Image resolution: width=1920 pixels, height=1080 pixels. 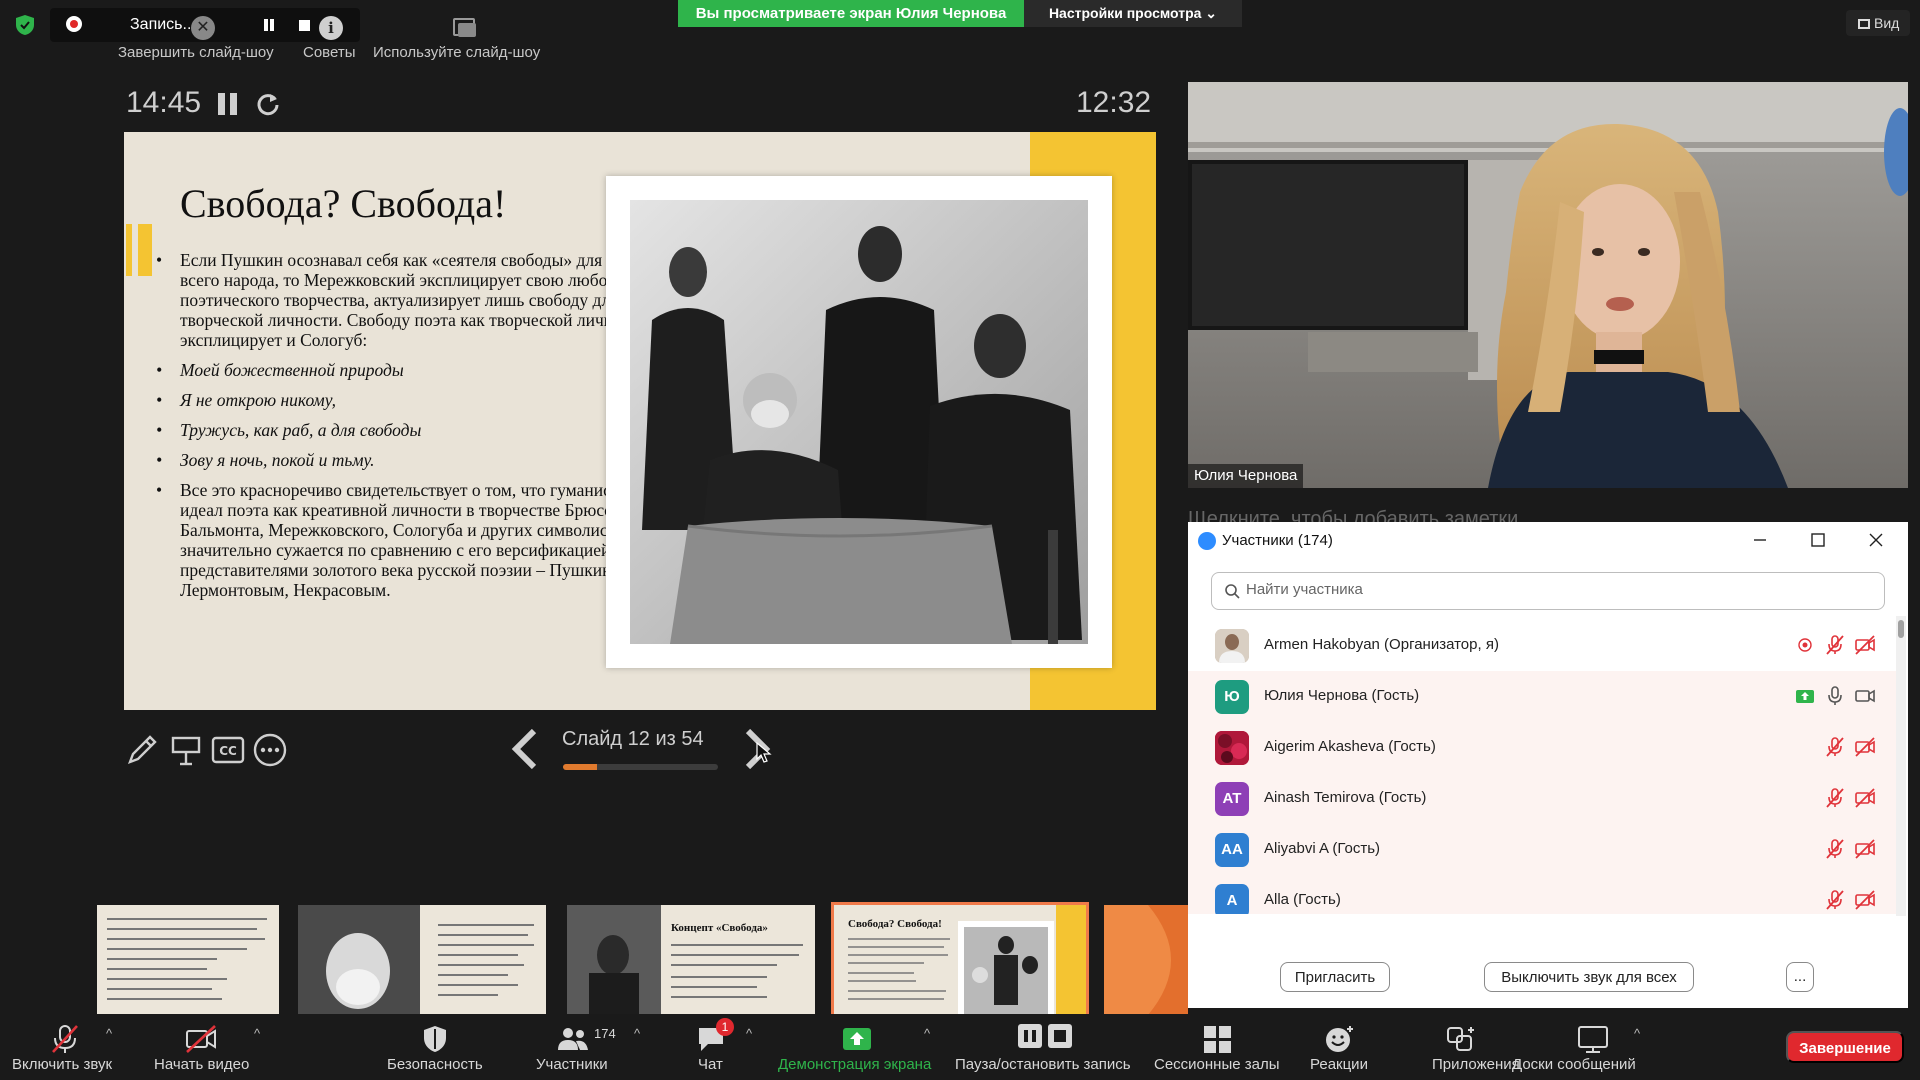 What do you see at coordinates (1901, 629) in the screenshot?
I see `scrollbar-thumb` at bounding box center [1901, 629].